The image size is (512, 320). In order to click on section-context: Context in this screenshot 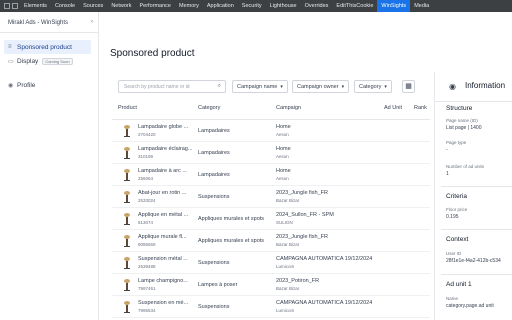, I will do `click(457, 239)`.